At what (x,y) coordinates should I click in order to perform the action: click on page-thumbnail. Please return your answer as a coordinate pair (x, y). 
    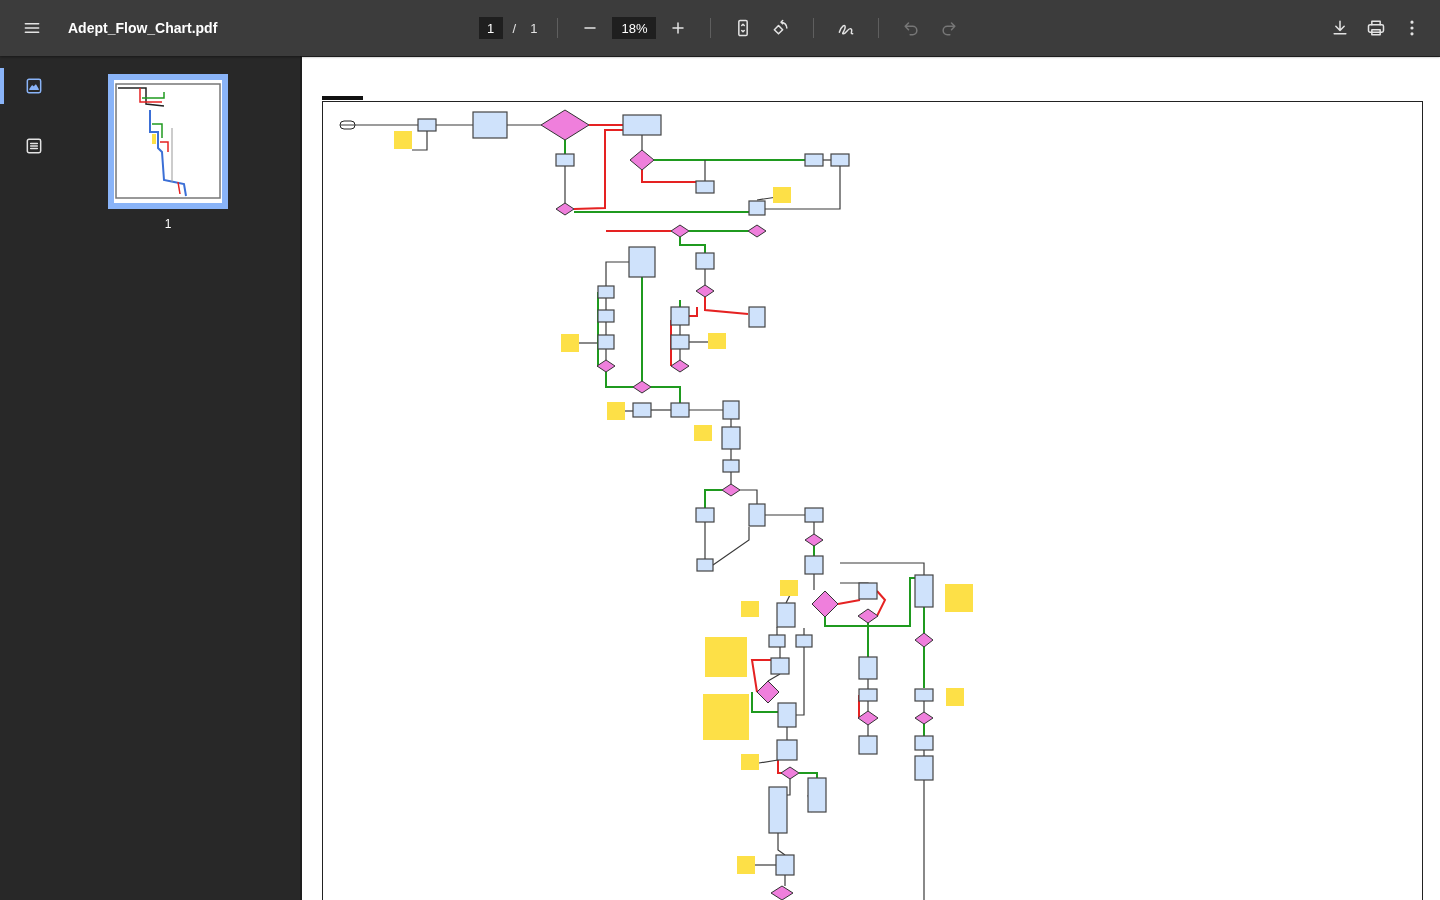
    Looking at the image, I should click on (168, 141).